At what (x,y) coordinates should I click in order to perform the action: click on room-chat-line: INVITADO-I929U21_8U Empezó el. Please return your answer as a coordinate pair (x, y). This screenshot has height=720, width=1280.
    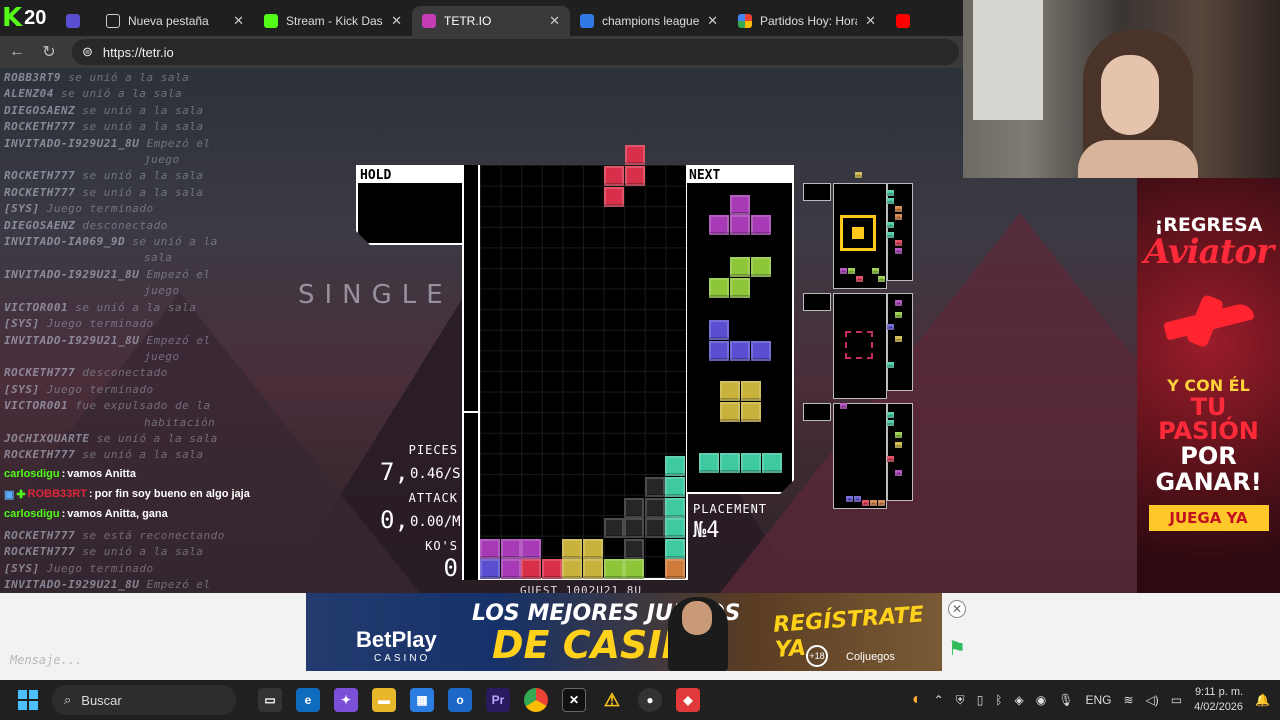
    Looking at the image, I should click on (129, 341).